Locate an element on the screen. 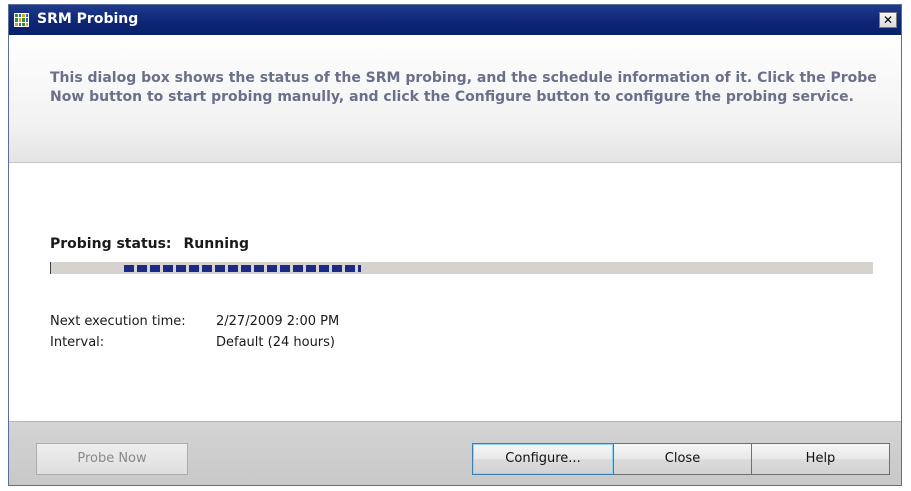 This screenshot has width=911, height=491. probe-now-button: Probe Now is located at coordinates (112, 459).